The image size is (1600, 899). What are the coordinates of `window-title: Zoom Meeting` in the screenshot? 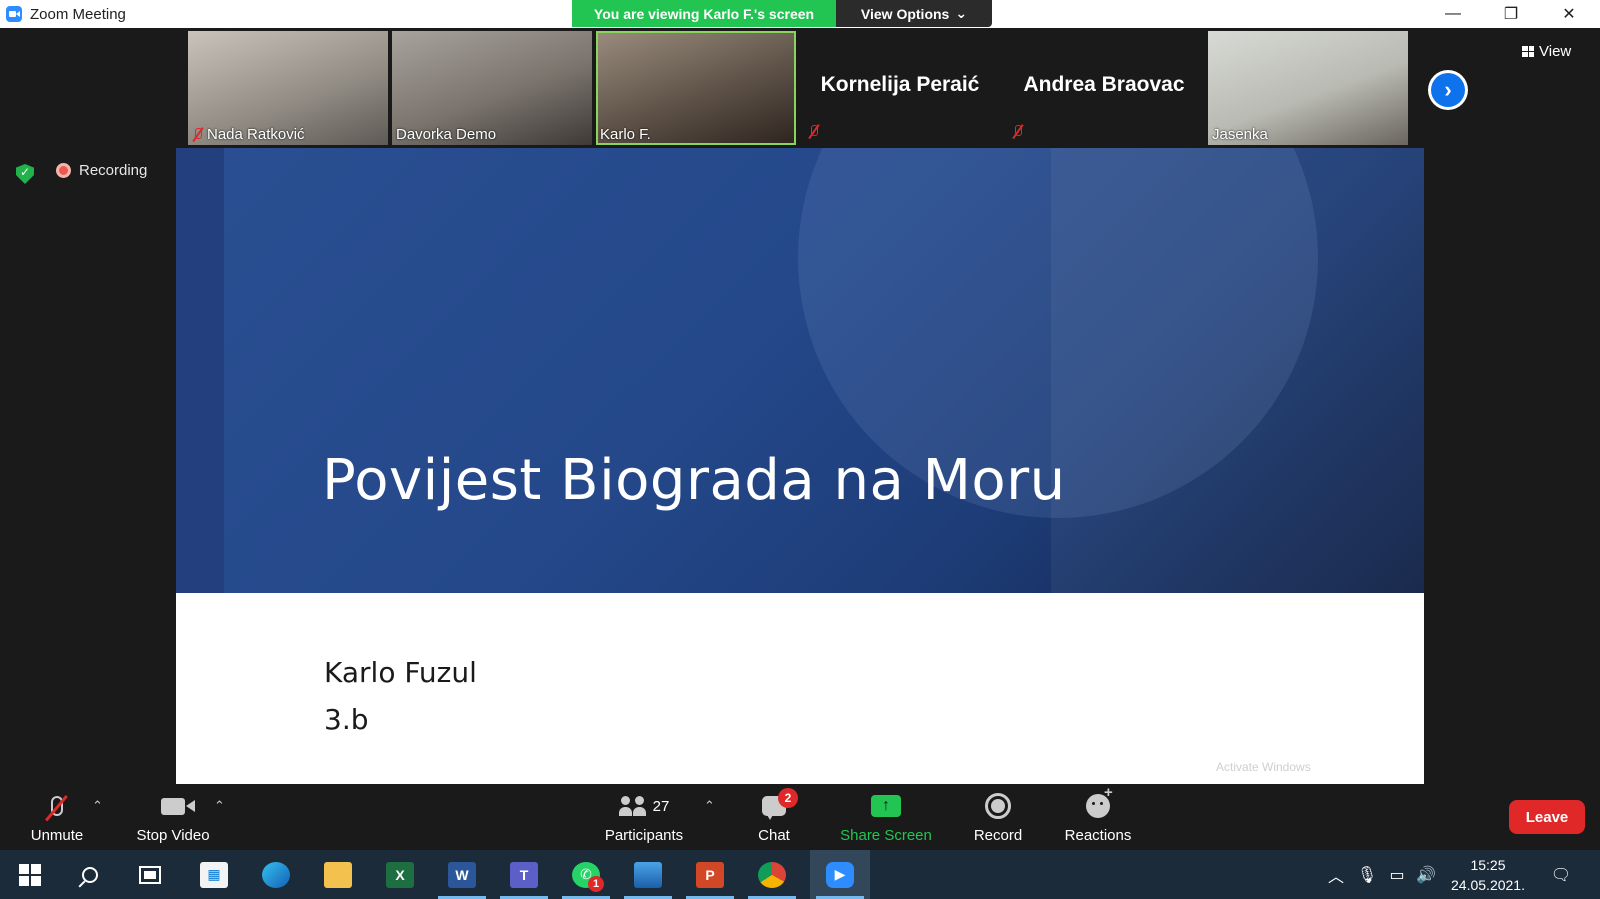 It's located at (78, 14).